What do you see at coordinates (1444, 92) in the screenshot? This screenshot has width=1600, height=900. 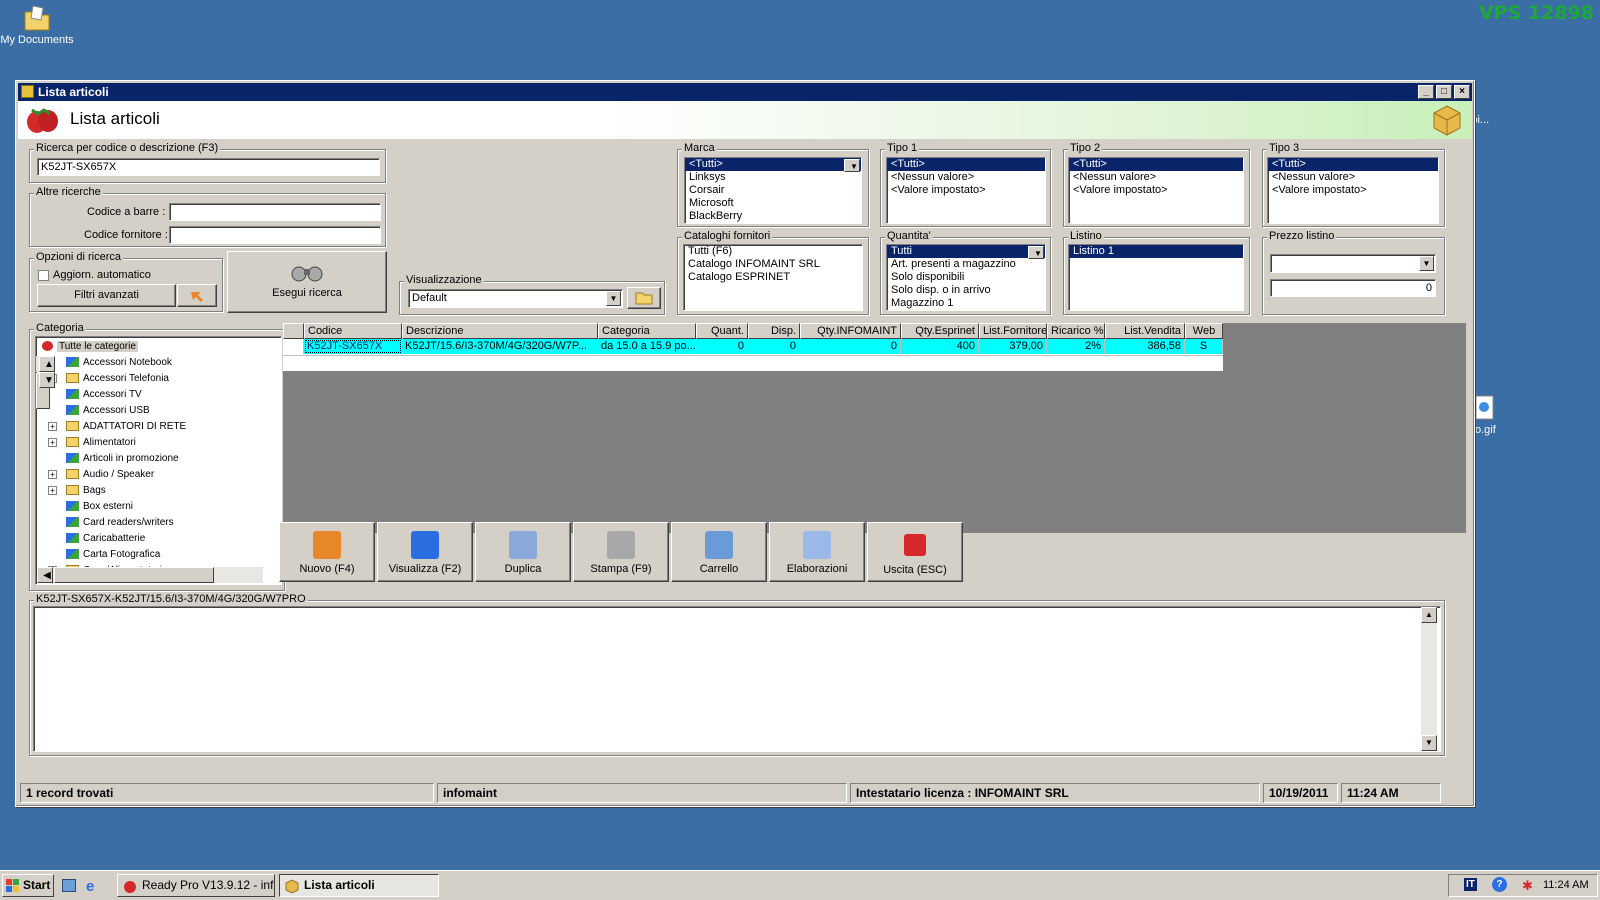 I see `maximize-button: □` at bounding box center [1444, 92].